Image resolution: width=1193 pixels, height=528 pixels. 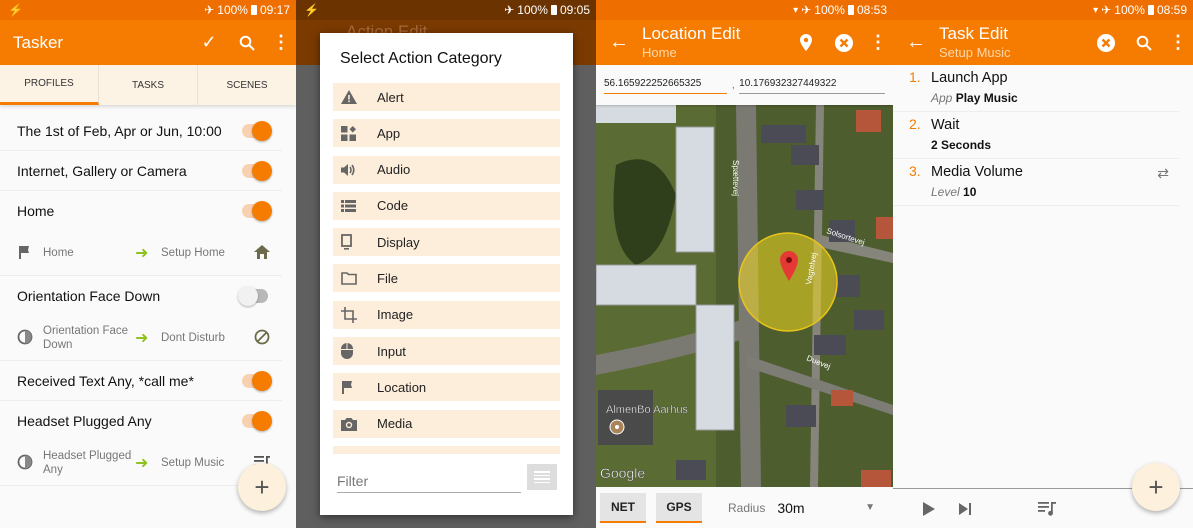 What do you see at coordinates (744, 507) in the screenshot?
I see `location-controls: NET GPS Radius 30m ▼` at bounding box center [744, 507].